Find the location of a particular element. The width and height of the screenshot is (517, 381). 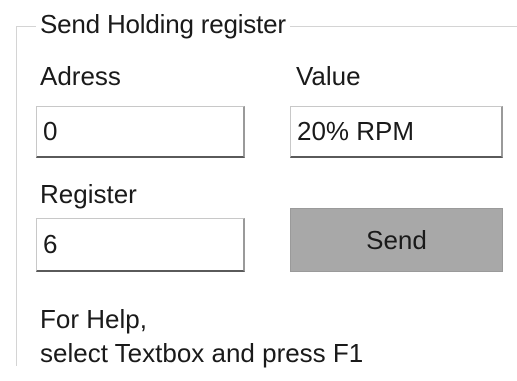

help-text-line-2: select Textbox and press F1 is located at coordinates (202, 353).